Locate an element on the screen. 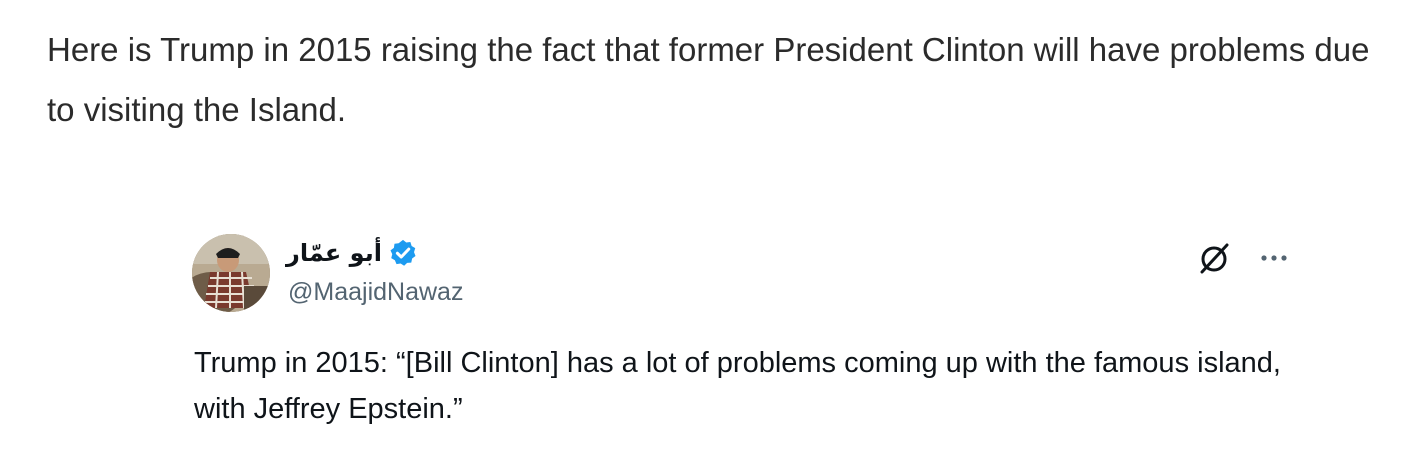  tweet-handle: @MaajidNawaz is located at coordinates (375, 292).